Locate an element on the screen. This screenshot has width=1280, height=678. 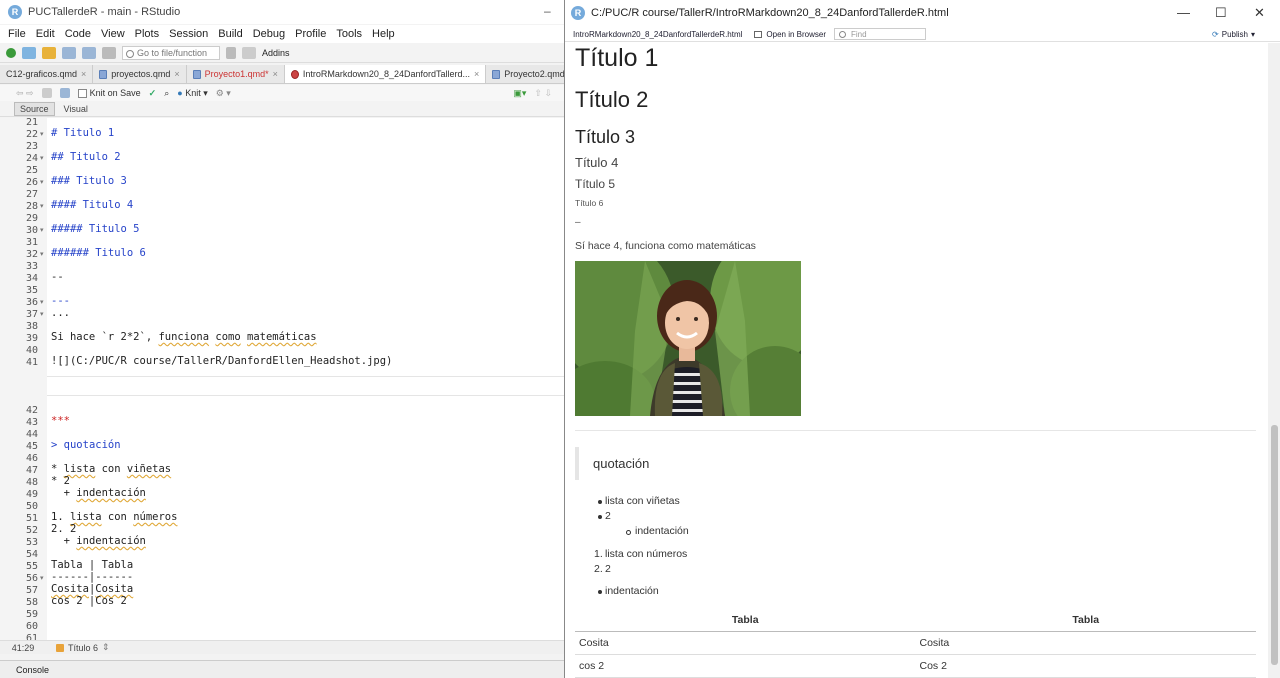
spellcheck-icon: ✓ is located at coordinates (153, 93).